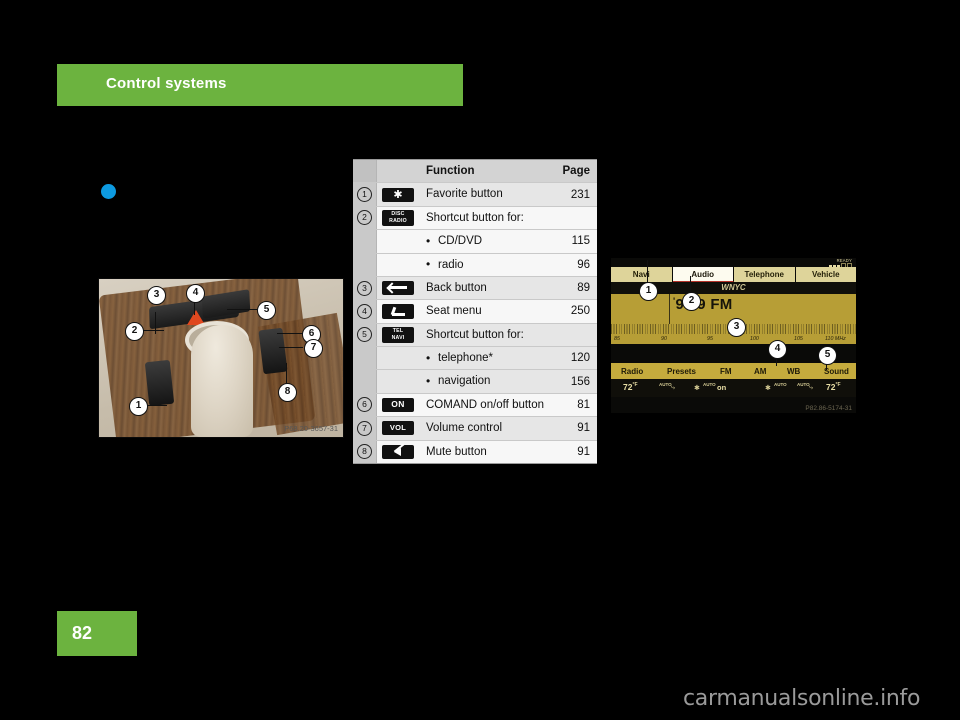  I want to click on row-number-cell: 1, so click(365, 194).